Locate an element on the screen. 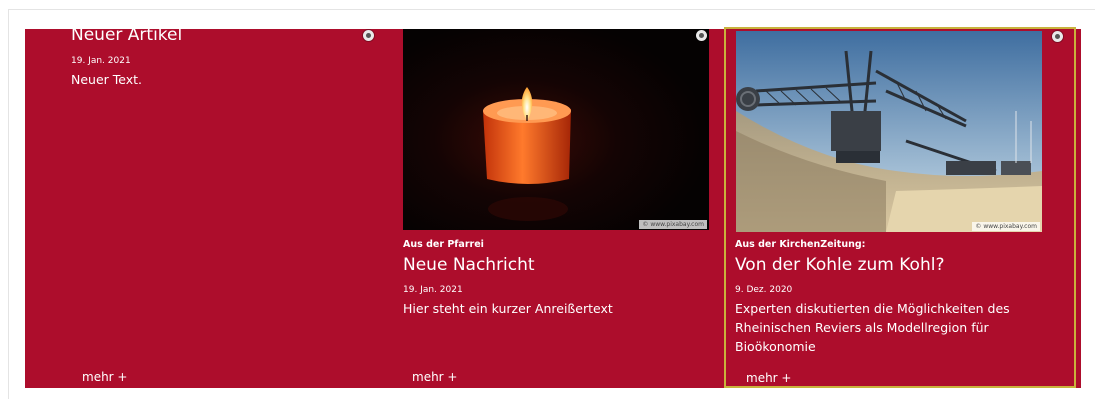 This screenshot has width=1095, height=399. candle-image: © www.pixabay.com is located at coordinates (556, 129).